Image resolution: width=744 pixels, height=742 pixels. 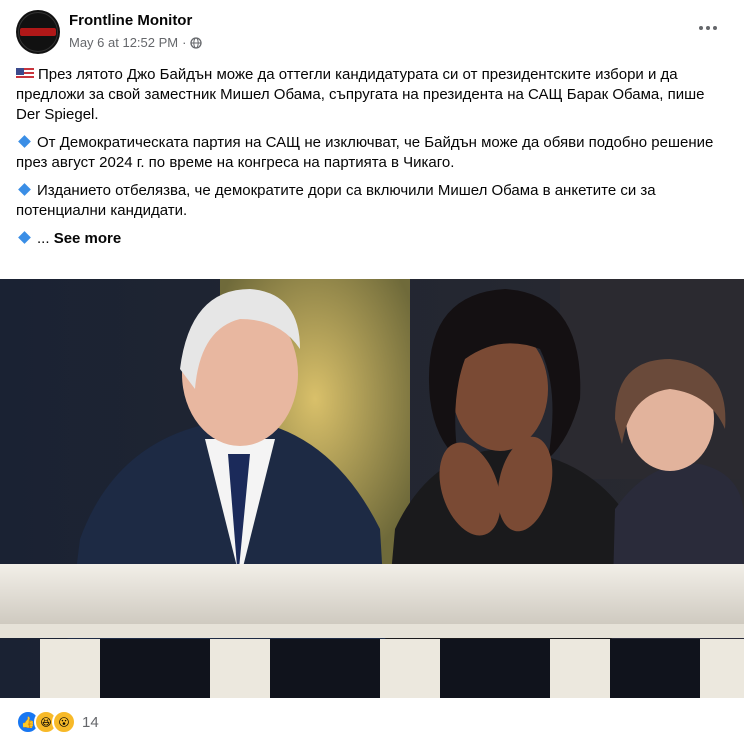 I want to click on post-timestamp: May 6 at 12:52 PM, so click(x=123, y=42).